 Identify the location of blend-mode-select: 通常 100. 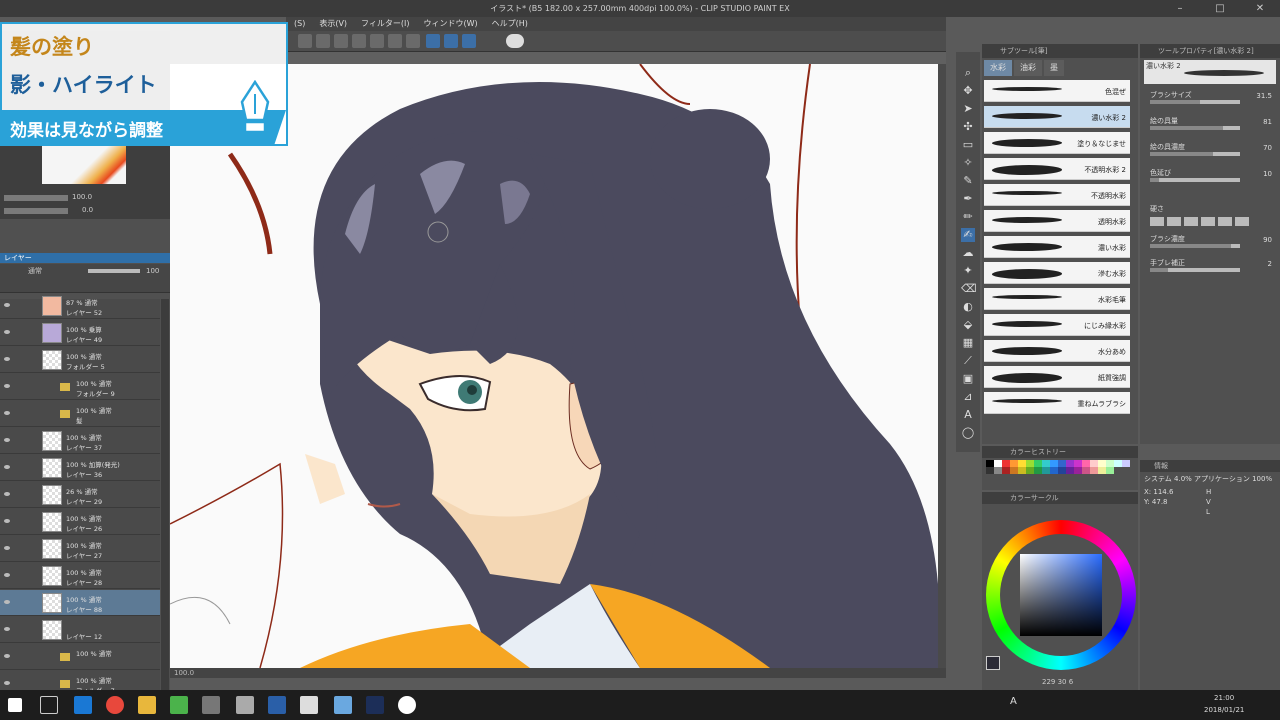
(85, 271).